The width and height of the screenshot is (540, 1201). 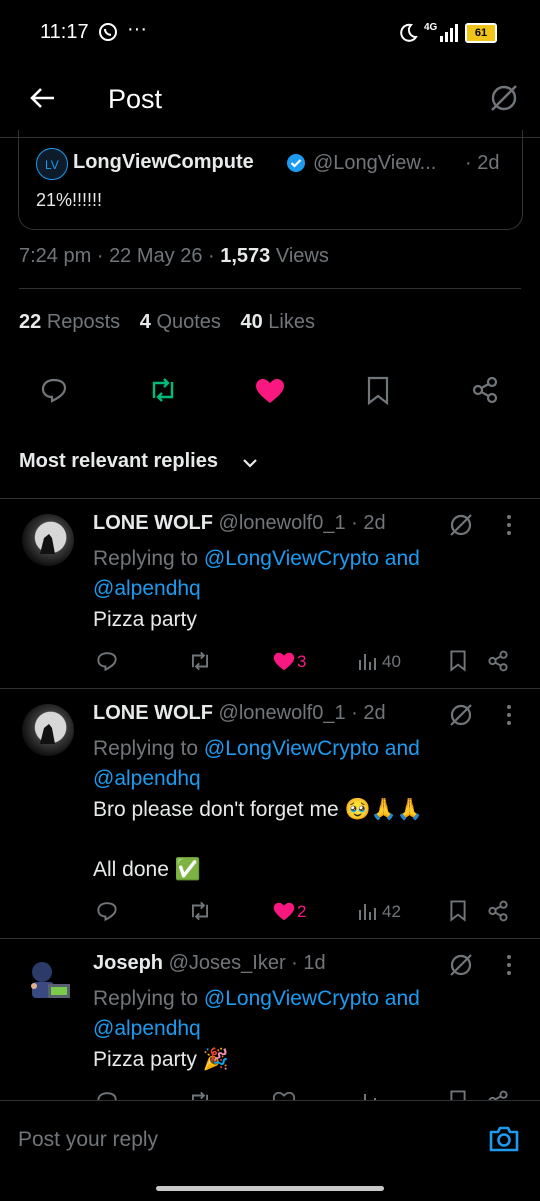 I want to click on moon-icon, so click(x=408, y=33).